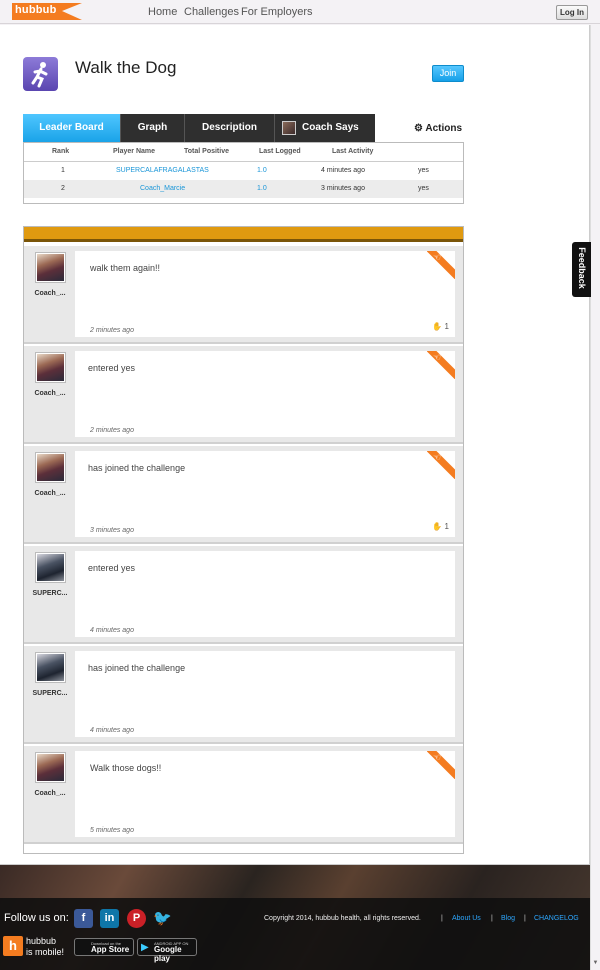 The image size is (600, 970). I want to click on col-header-last-activity: Last Activity, so click(353, 151).